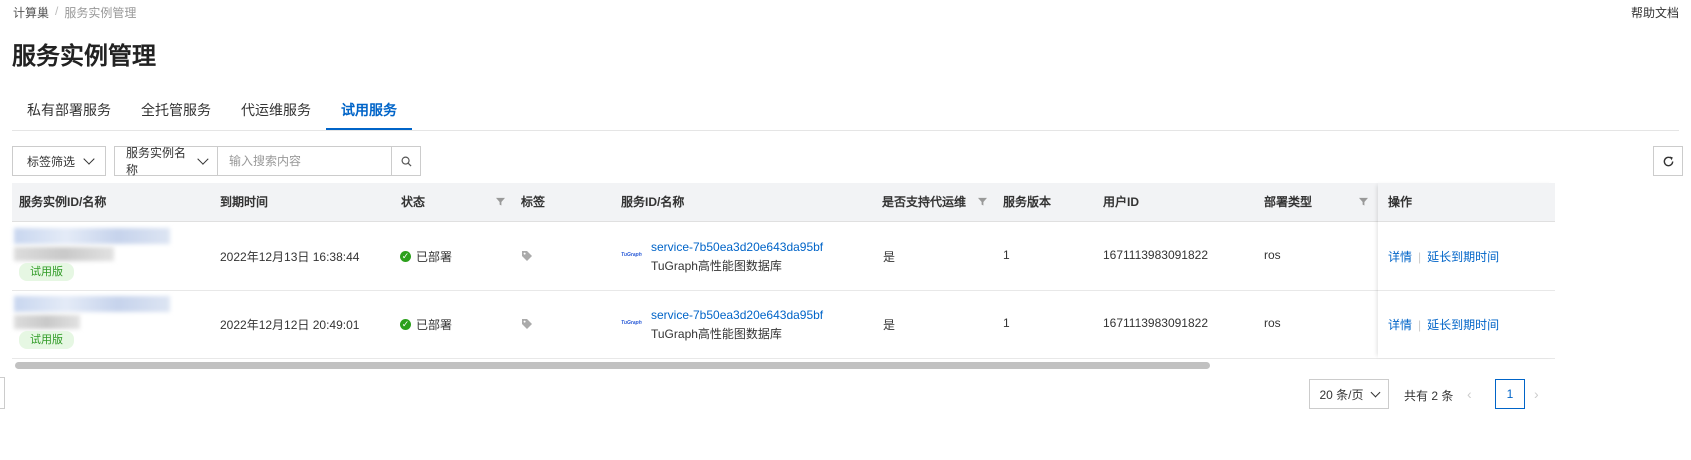  I want to click on batch-action-edge, so click(2, 393).